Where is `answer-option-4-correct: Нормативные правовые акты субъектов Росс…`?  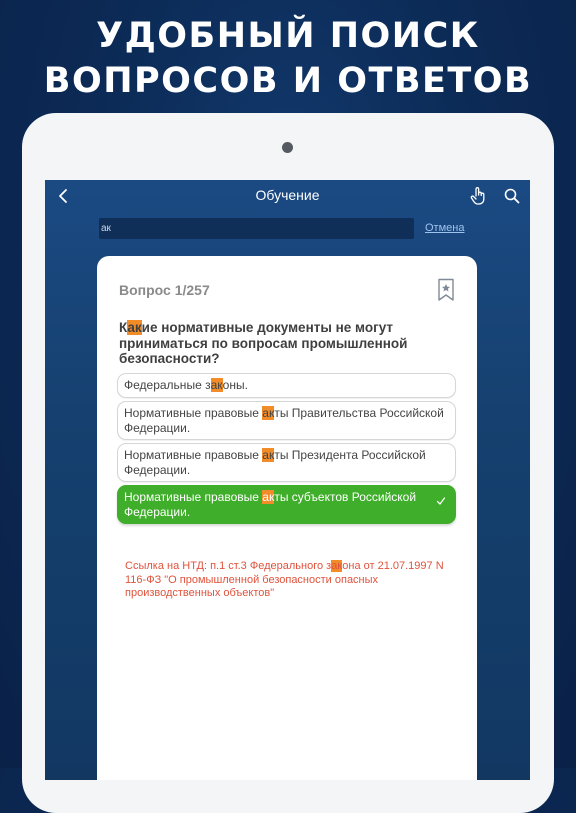
answer-option-4-correct: Нормативные правовые акты субъектов Росс… is located at coordinates (286, 504).